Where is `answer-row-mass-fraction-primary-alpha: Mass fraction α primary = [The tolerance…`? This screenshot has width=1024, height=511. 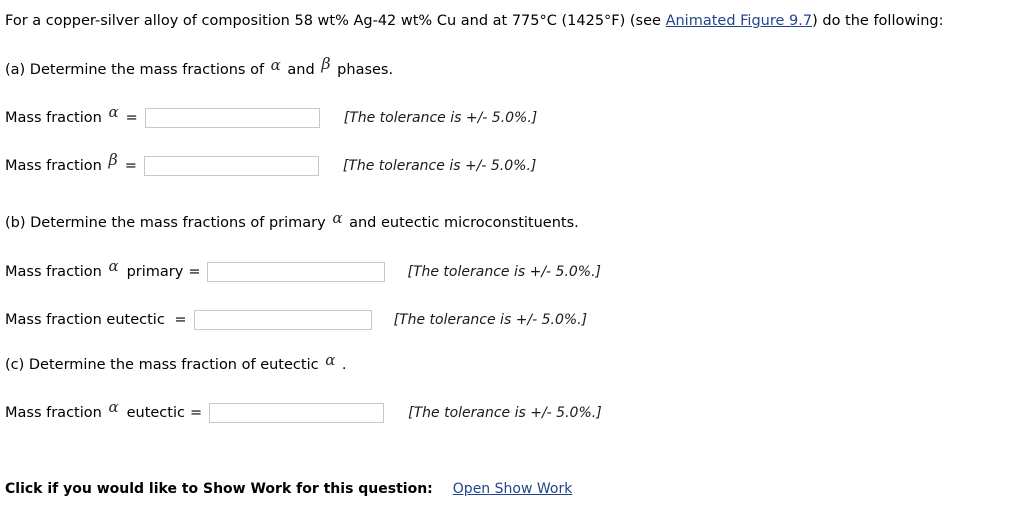 answer-row-mass-fraction-primary-alpha: Mass fraction α primary = [The tolerance… is located at coordinates (303, 270).